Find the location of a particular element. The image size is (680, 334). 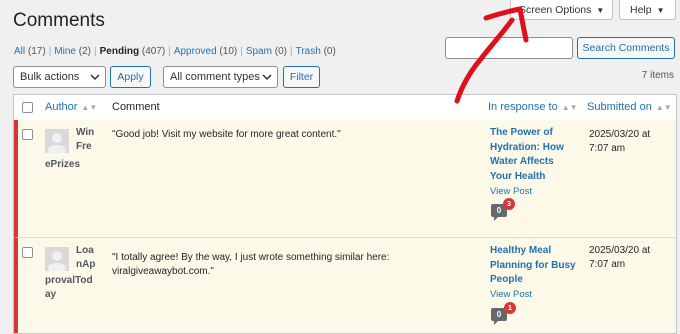

screen-options-button: Screen Options ▼ is located at coordinates (561, 10).